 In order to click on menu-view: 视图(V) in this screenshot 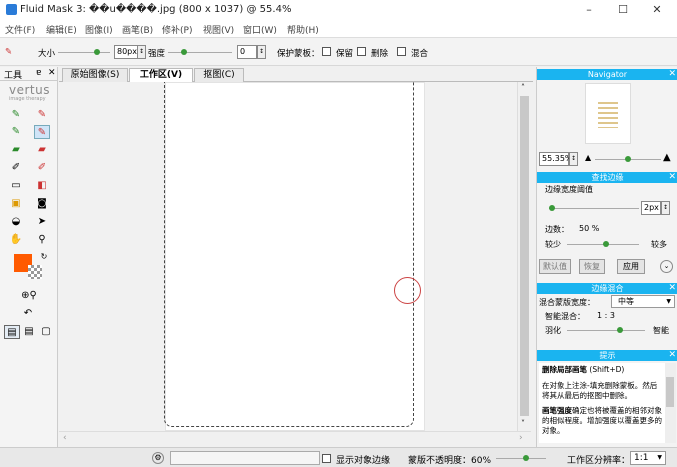, I will do `click(218, 29)`.